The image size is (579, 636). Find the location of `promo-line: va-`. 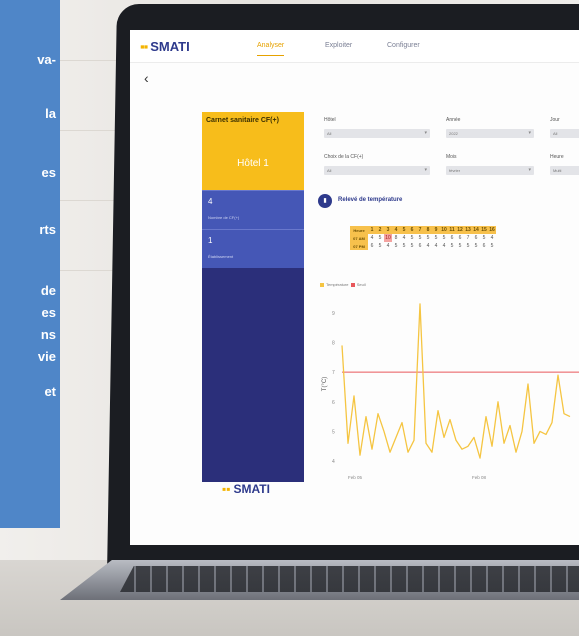

promo-line: va- is located at coordinates (46, 59).